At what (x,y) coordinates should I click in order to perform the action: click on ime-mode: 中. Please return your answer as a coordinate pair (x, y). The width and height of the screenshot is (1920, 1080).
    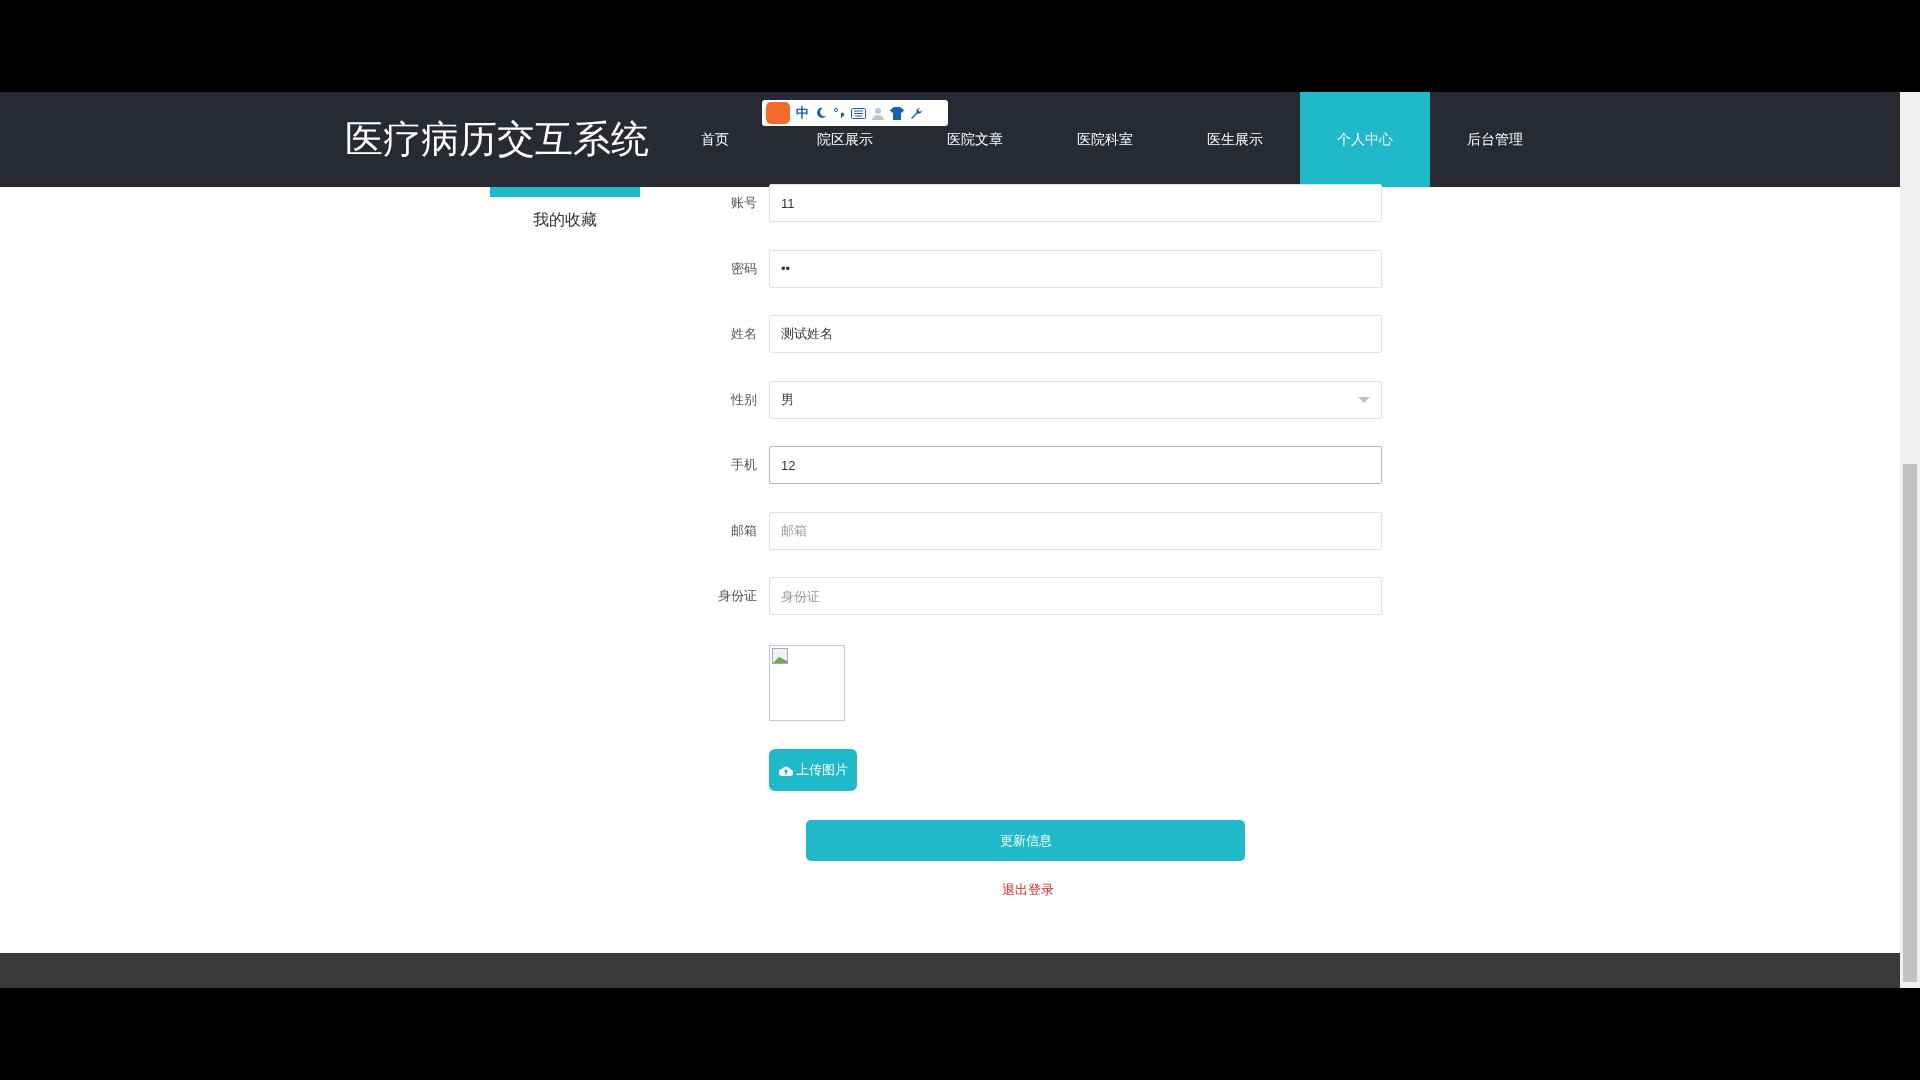
    Looking at the image, I should click on (802, 113).